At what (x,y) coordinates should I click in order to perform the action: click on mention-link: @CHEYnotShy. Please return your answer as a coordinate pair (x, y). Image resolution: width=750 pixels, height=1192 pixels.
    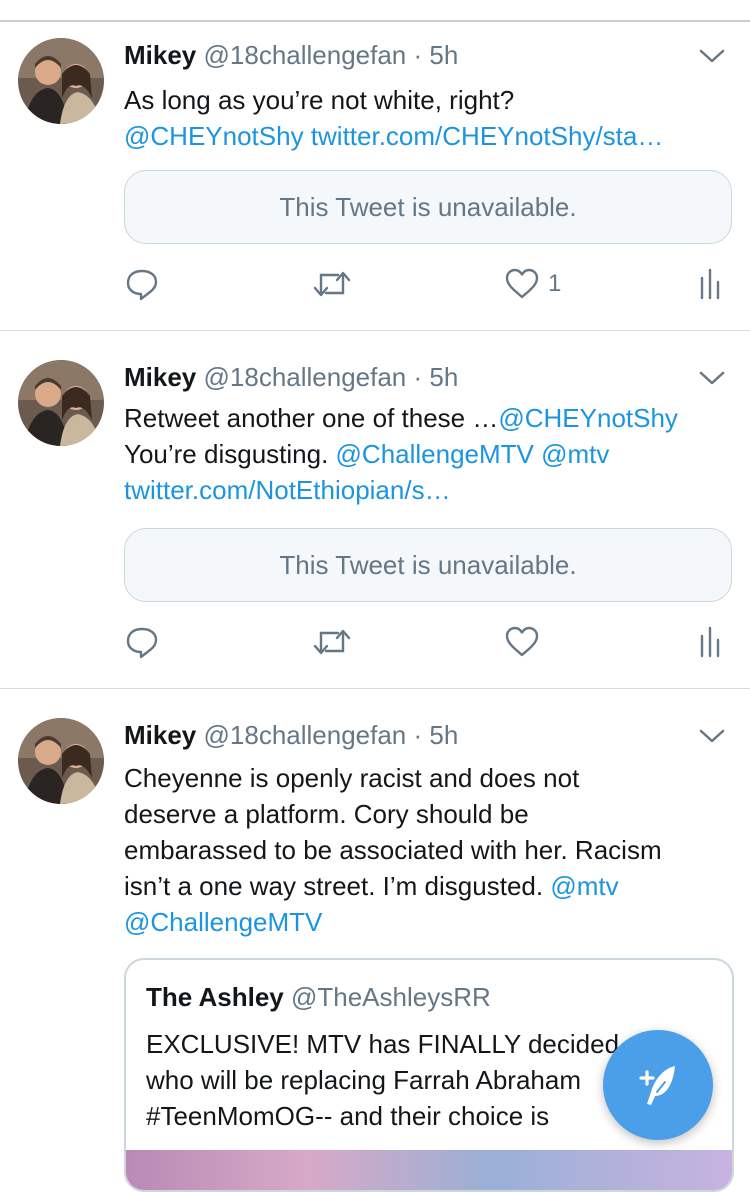
    Looking at the image, I should click on (588, 418).